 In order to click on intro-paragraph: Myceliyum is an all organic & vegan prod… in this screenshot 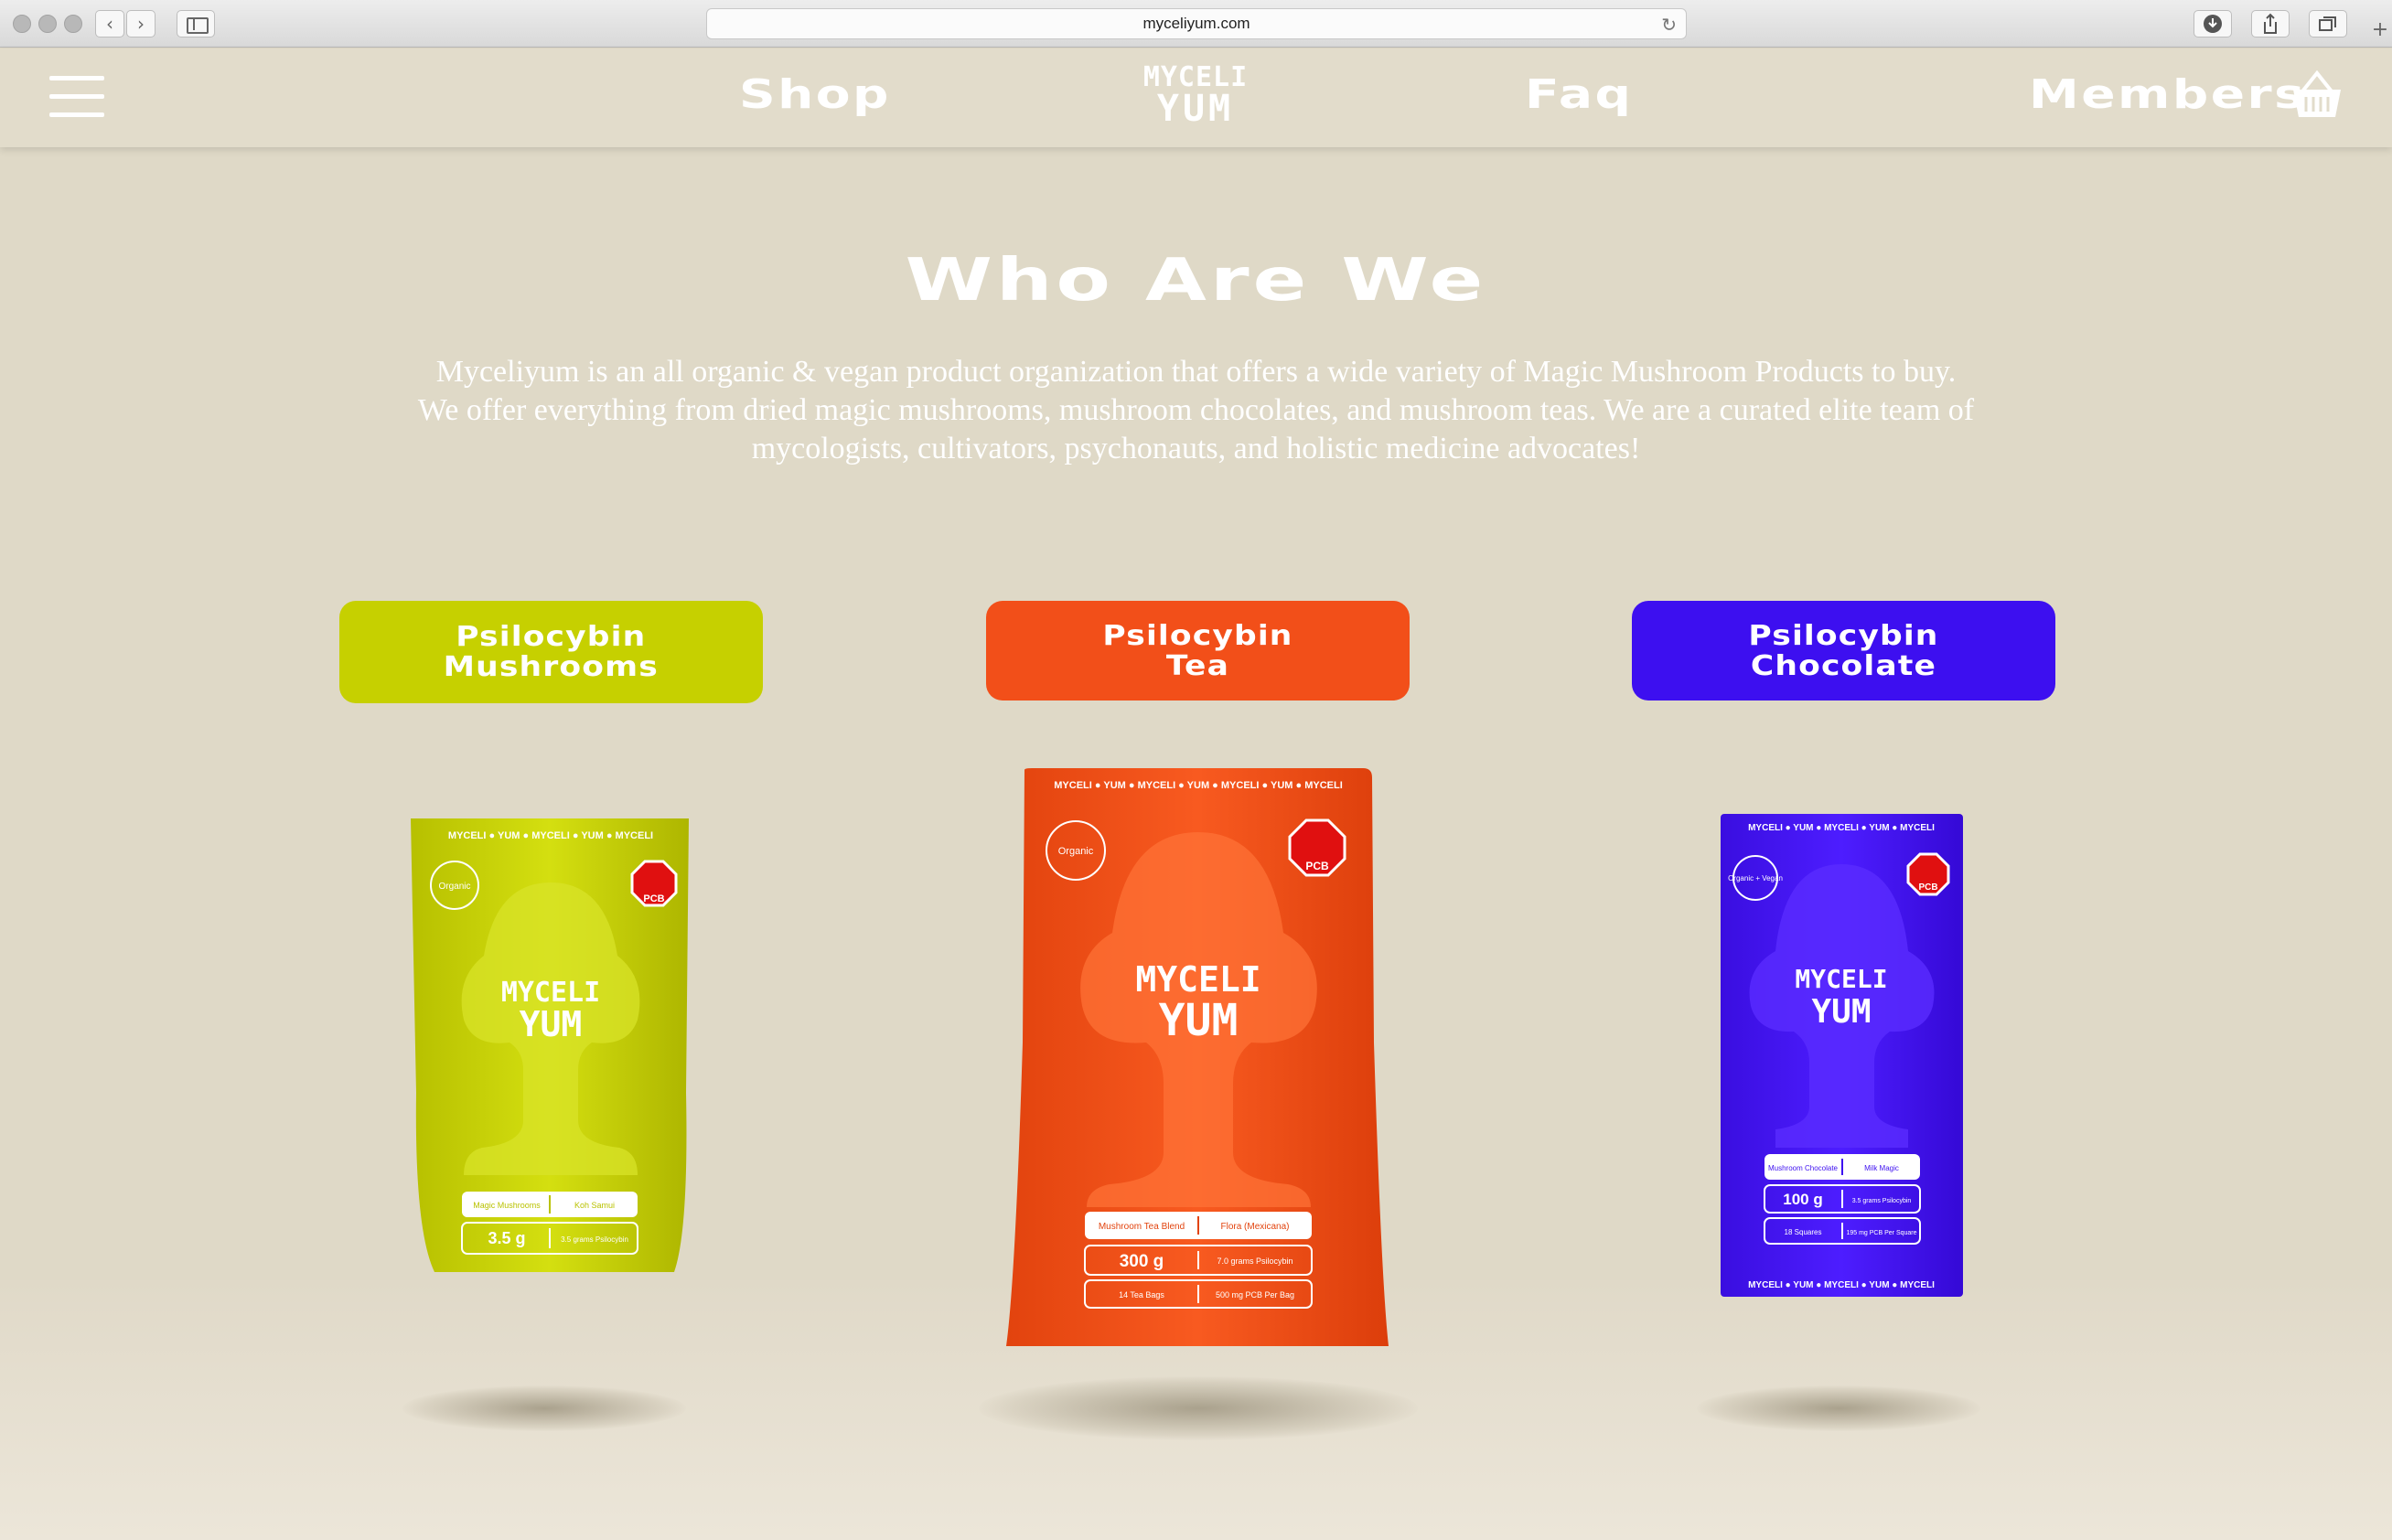, I will do `click(1196, 411)`.